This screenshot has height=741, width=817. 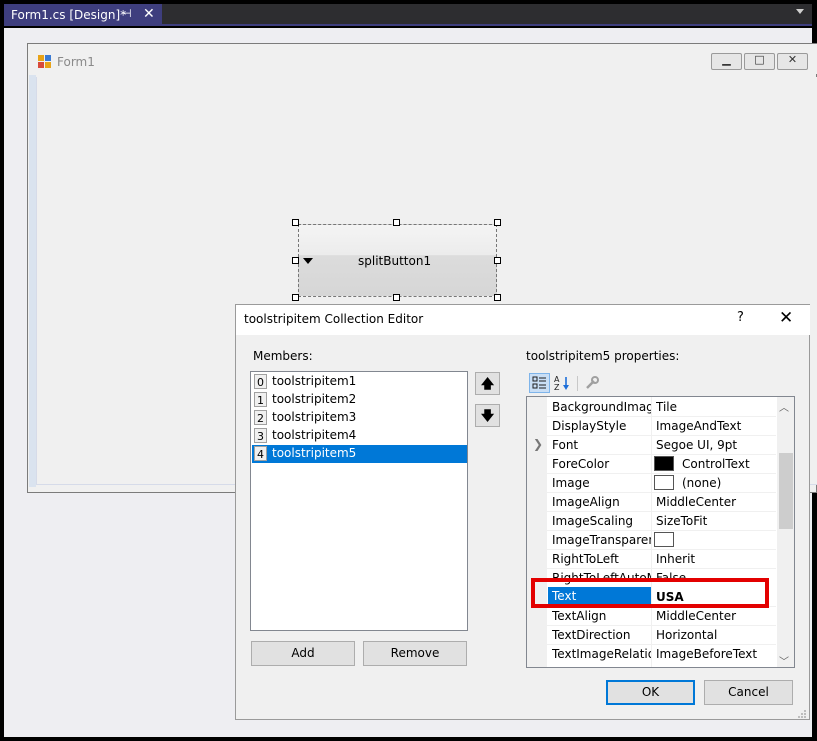 What do you see at coordinates (786, 318) in the screenshot?
I see `dialog-close-button: ✕` at bounding box center [786, 318].